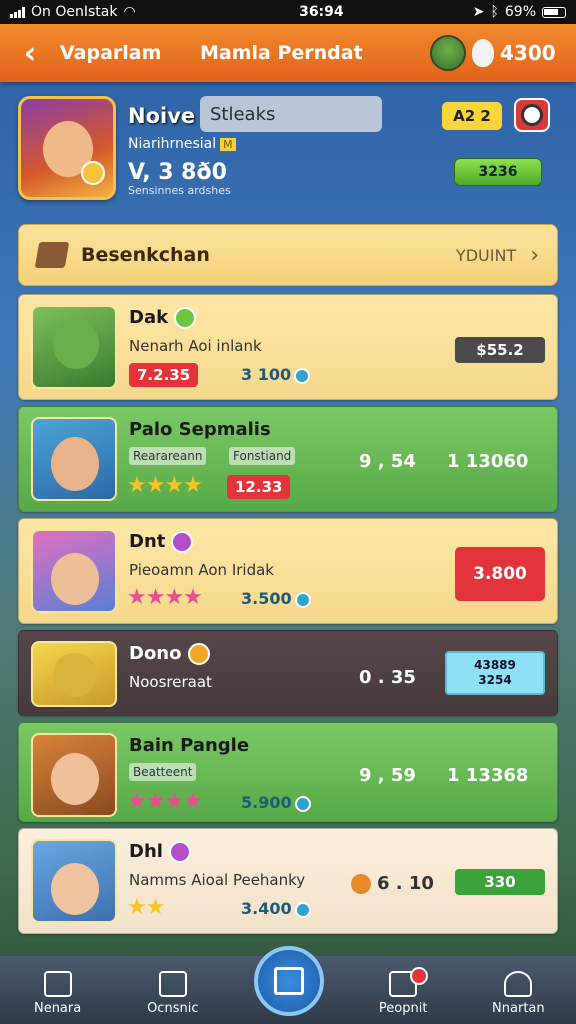  I want to click on item-chip: Fonstiand, so click(262, 456).